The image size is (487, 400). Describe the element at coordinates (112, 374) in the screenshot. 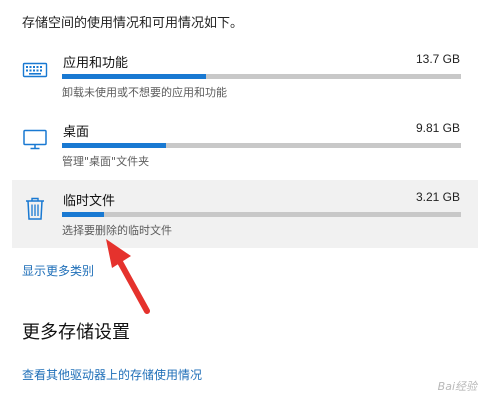

I see `other-drives-storage-link: 查看其他驱动器上的存储使用情况` at that location.